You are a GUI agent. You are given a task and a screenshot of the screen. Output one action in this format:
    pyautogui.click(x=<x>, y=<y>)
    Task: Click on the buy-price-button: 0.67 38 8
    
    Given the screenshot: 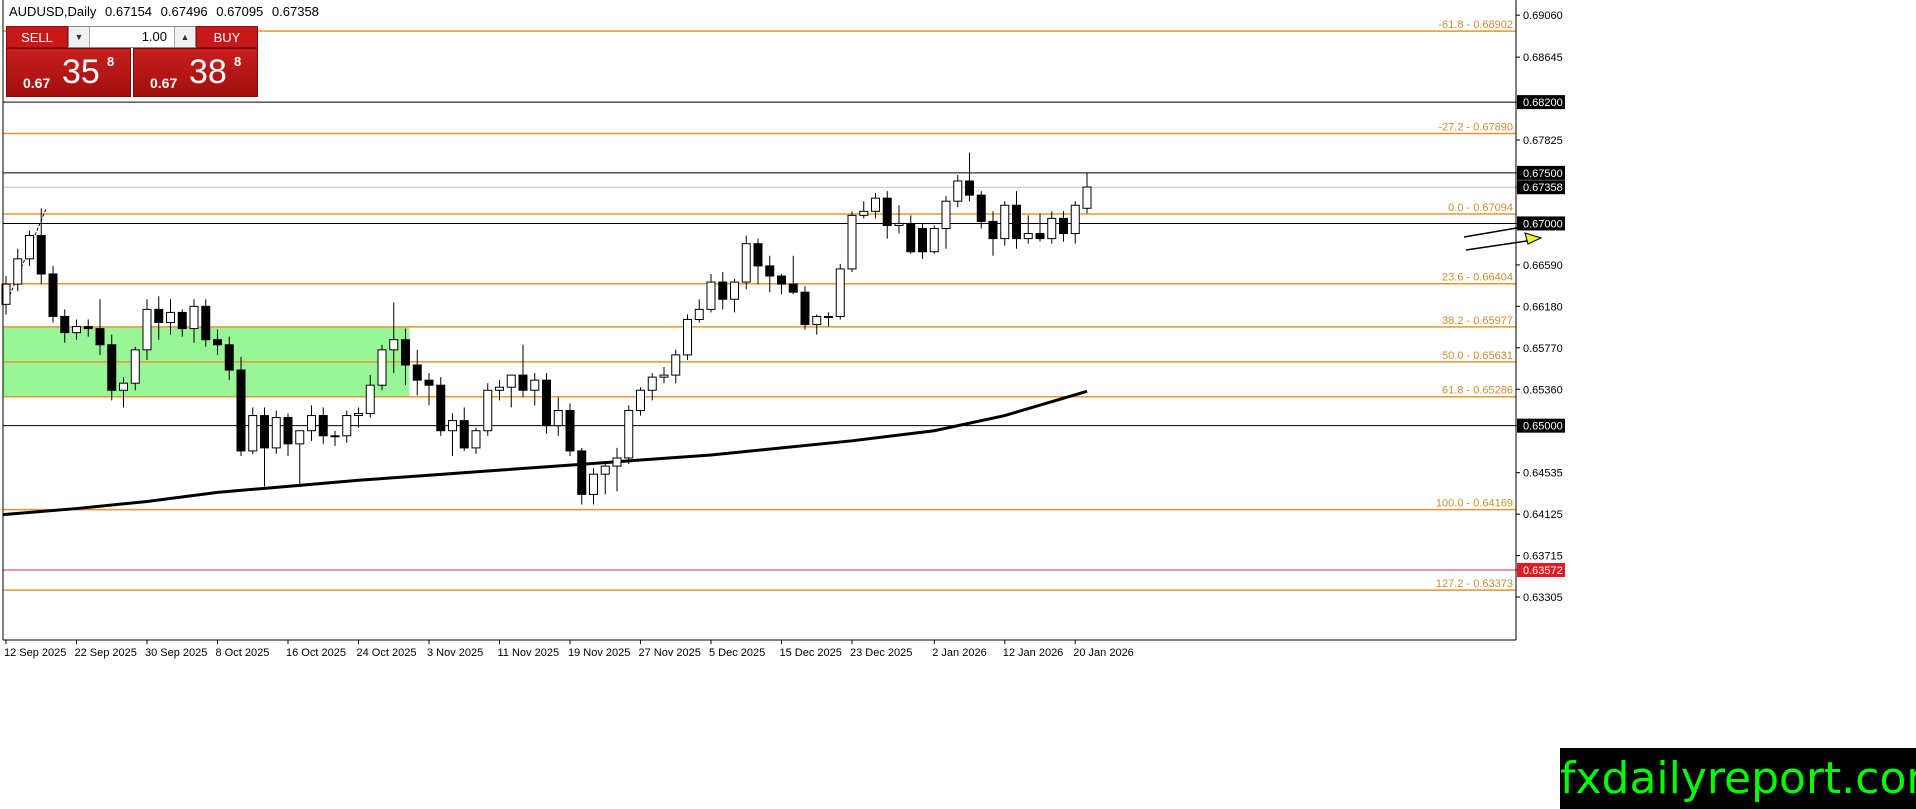 What is the action you would take?
    pyautogui.click(x=195, y=72)
    